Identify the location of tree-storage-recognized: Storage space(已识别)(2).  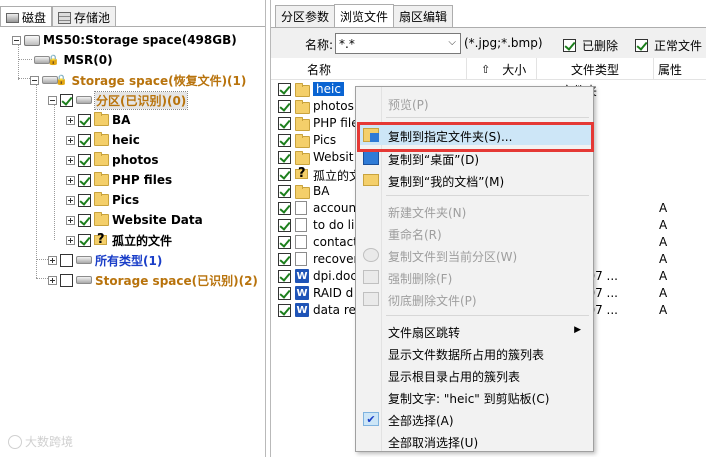
(153, 280).